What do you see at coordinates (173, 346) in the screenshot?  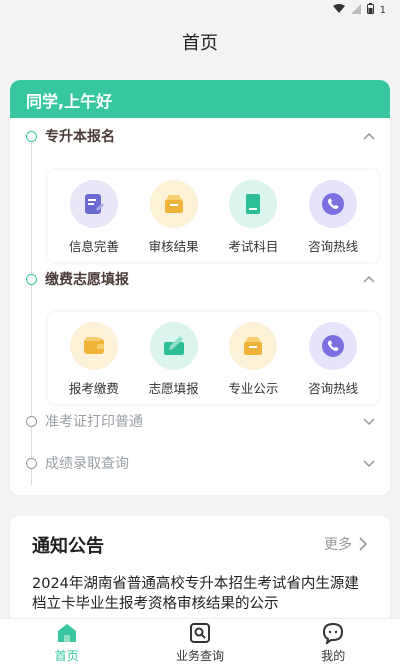 I see `form-icon` at bounding box center [173, 346].